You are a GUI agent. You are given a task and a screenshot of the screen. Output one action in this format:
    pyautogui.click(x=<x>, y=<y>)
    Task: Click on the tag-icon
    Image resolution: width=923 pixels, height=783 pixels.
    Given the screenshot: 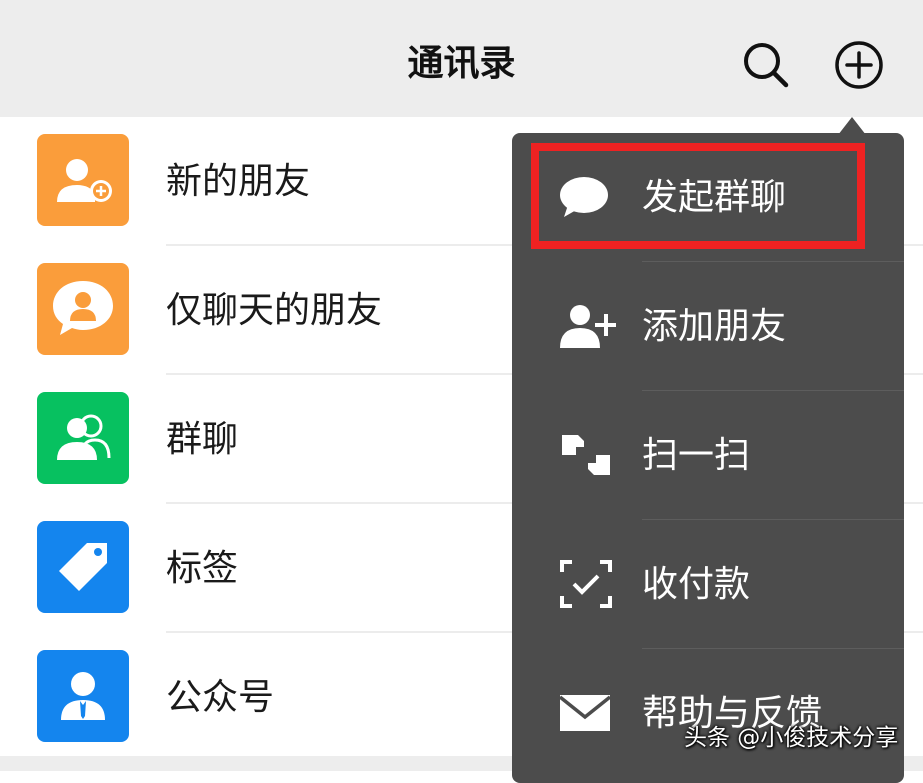 What is the action you would take?
    pyautogui.click(x=83, y=567)
    